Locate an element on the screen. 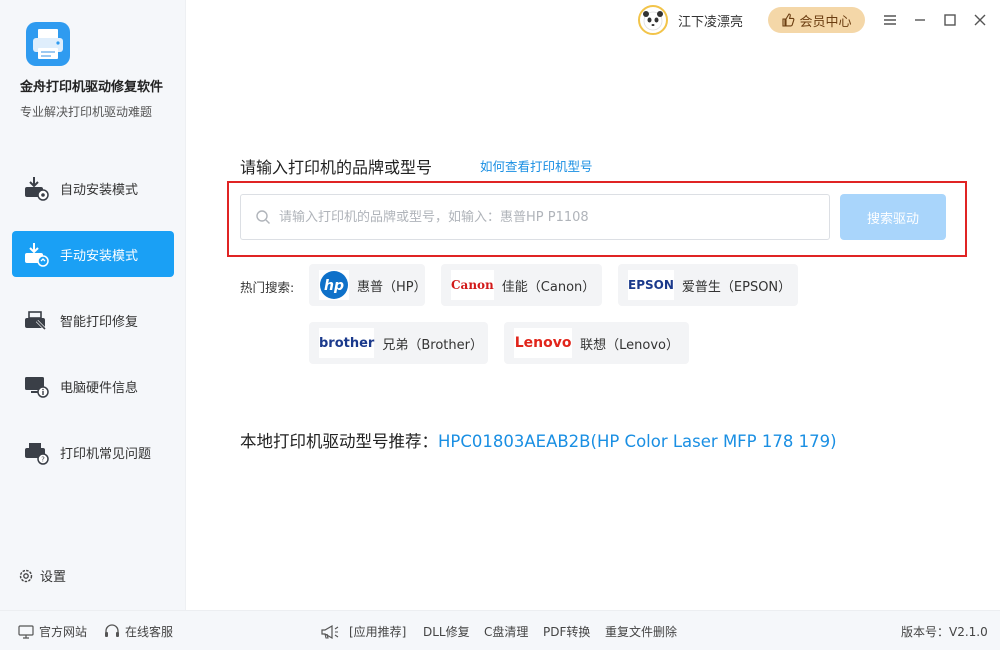 This screenshot has height=650, width=1000. user-profile: 江下凌漂亮 is located at coordinates (690, 20).